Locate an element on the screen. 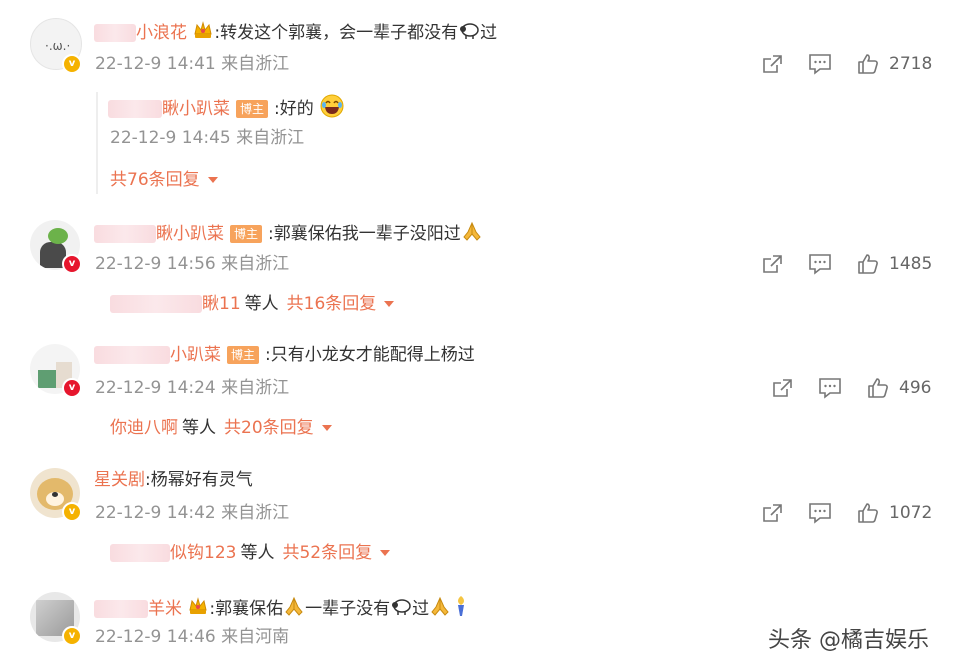 The width and height of the screenshot is (969, 672). more-replies-text: 共52条回复 is located at coordinates (327, 553).